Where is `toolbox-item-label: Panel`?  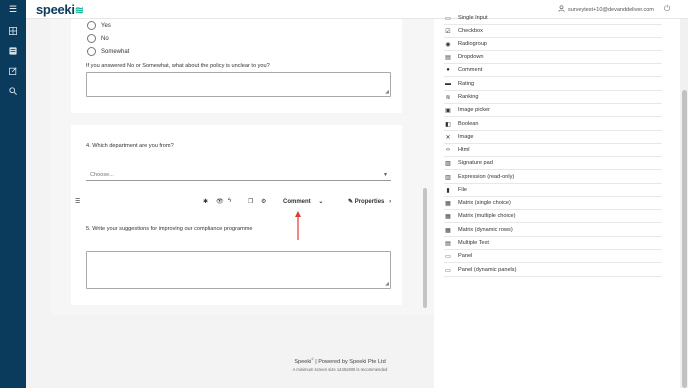 toolbox-item-label: Panel is located at coordinates (465, 256).